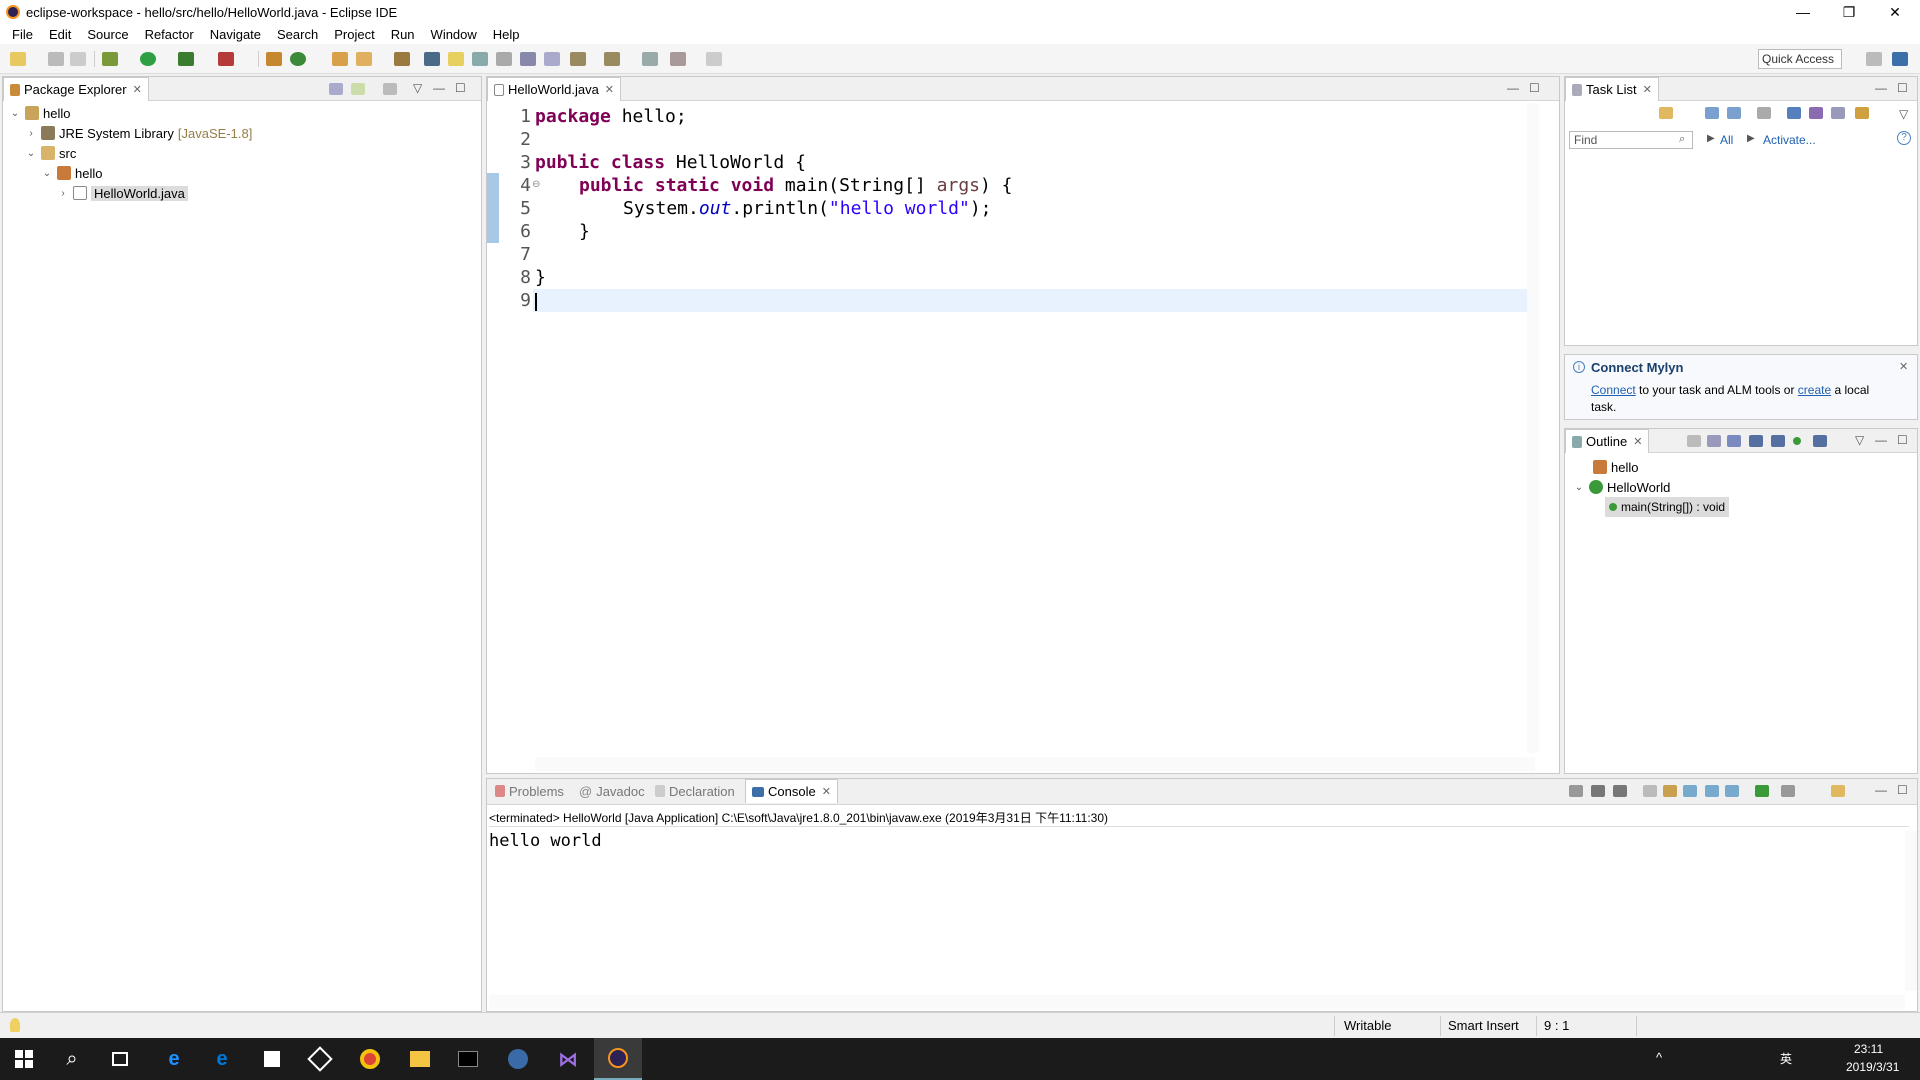 This screenshot has width=1920, height=1080. Describe the element at coordinates (1620, 791) in the screenshot. I see `remove-all-terminated-icon` at that location.